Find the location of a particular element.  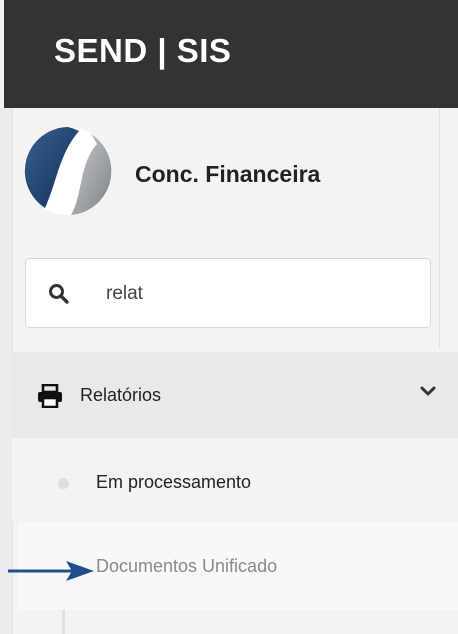

search-input is located at coordinates (256, 294).